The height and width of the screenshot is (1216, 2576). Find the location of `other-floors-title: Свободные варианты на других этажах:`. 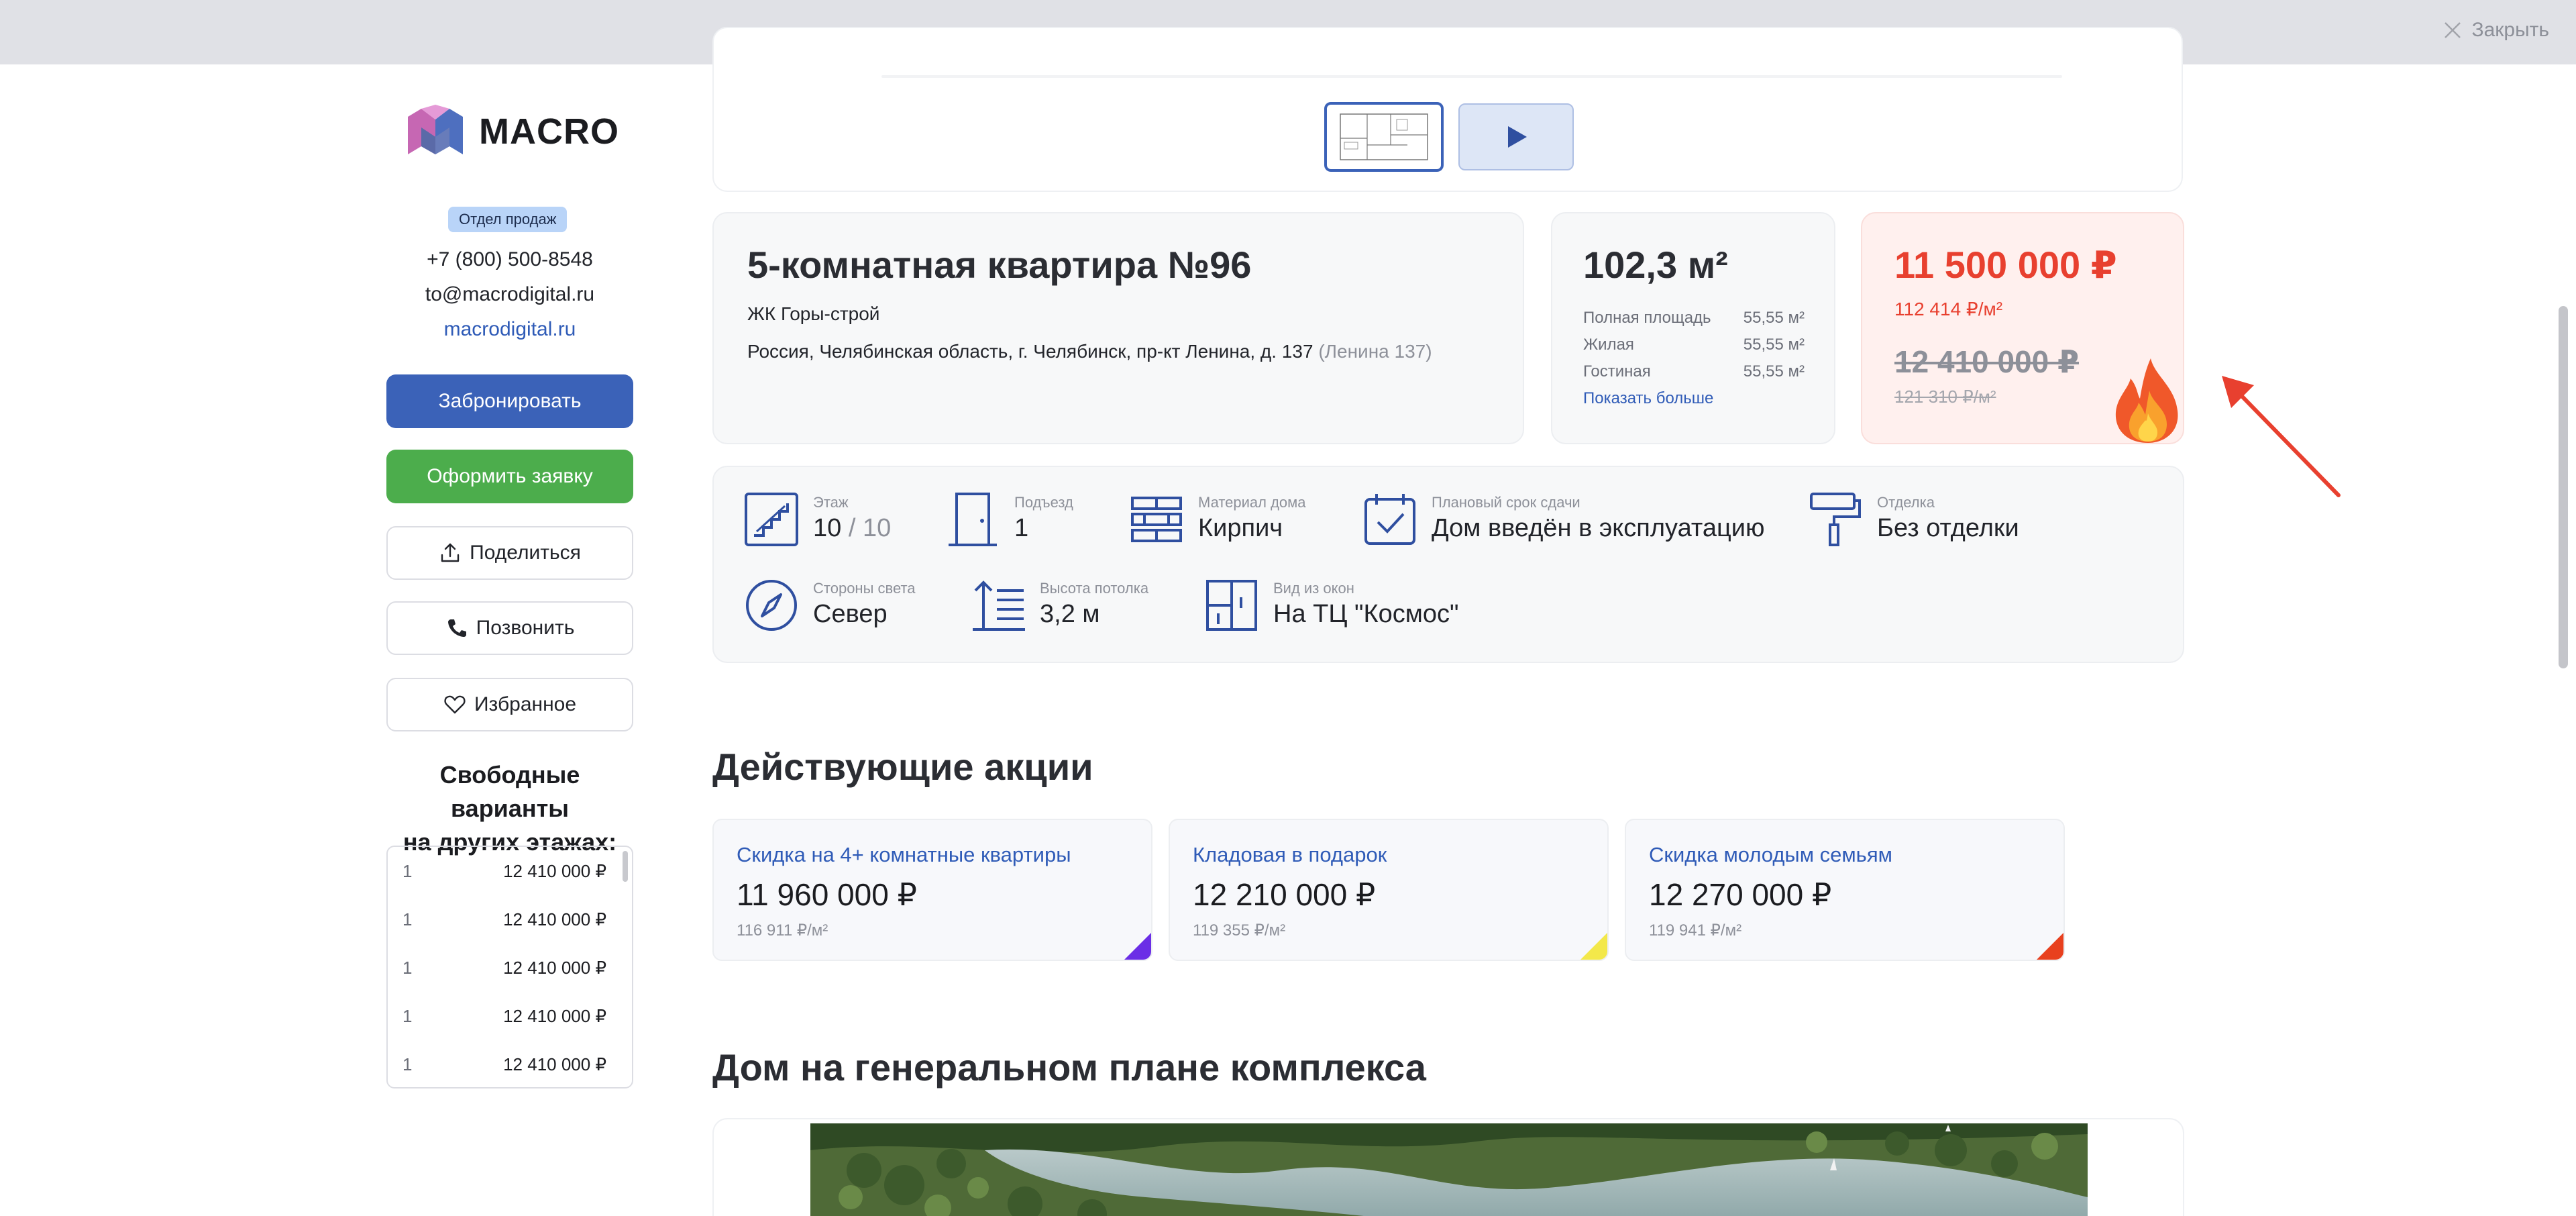

other-floors-title: Свободные варианты на других этажах: is located at coordinates (509, 808).